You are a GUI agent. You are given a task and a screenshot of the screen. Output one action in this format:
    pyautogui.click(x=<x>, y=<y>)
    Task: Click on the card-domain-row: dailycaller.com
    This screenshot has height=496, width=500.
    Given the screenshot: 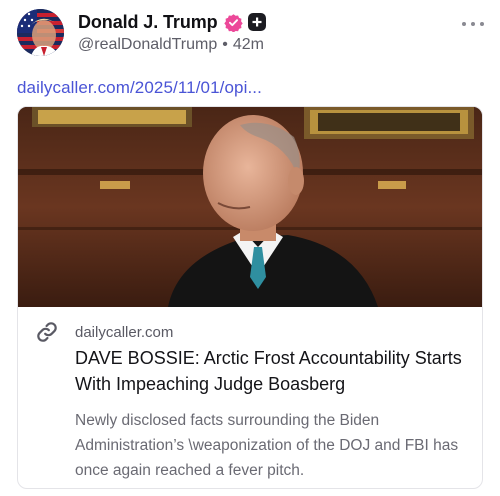 What is the action you would take?
    pyautogui.click(x=104, y=332)
    